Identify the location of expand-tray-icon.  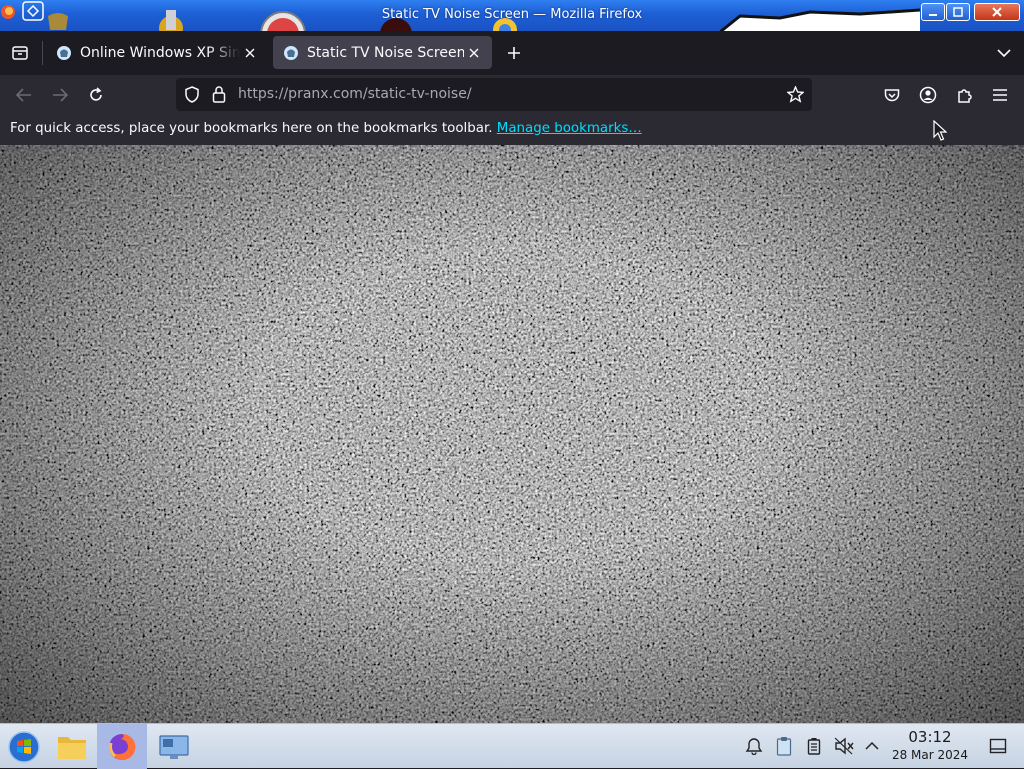
(872, 745).